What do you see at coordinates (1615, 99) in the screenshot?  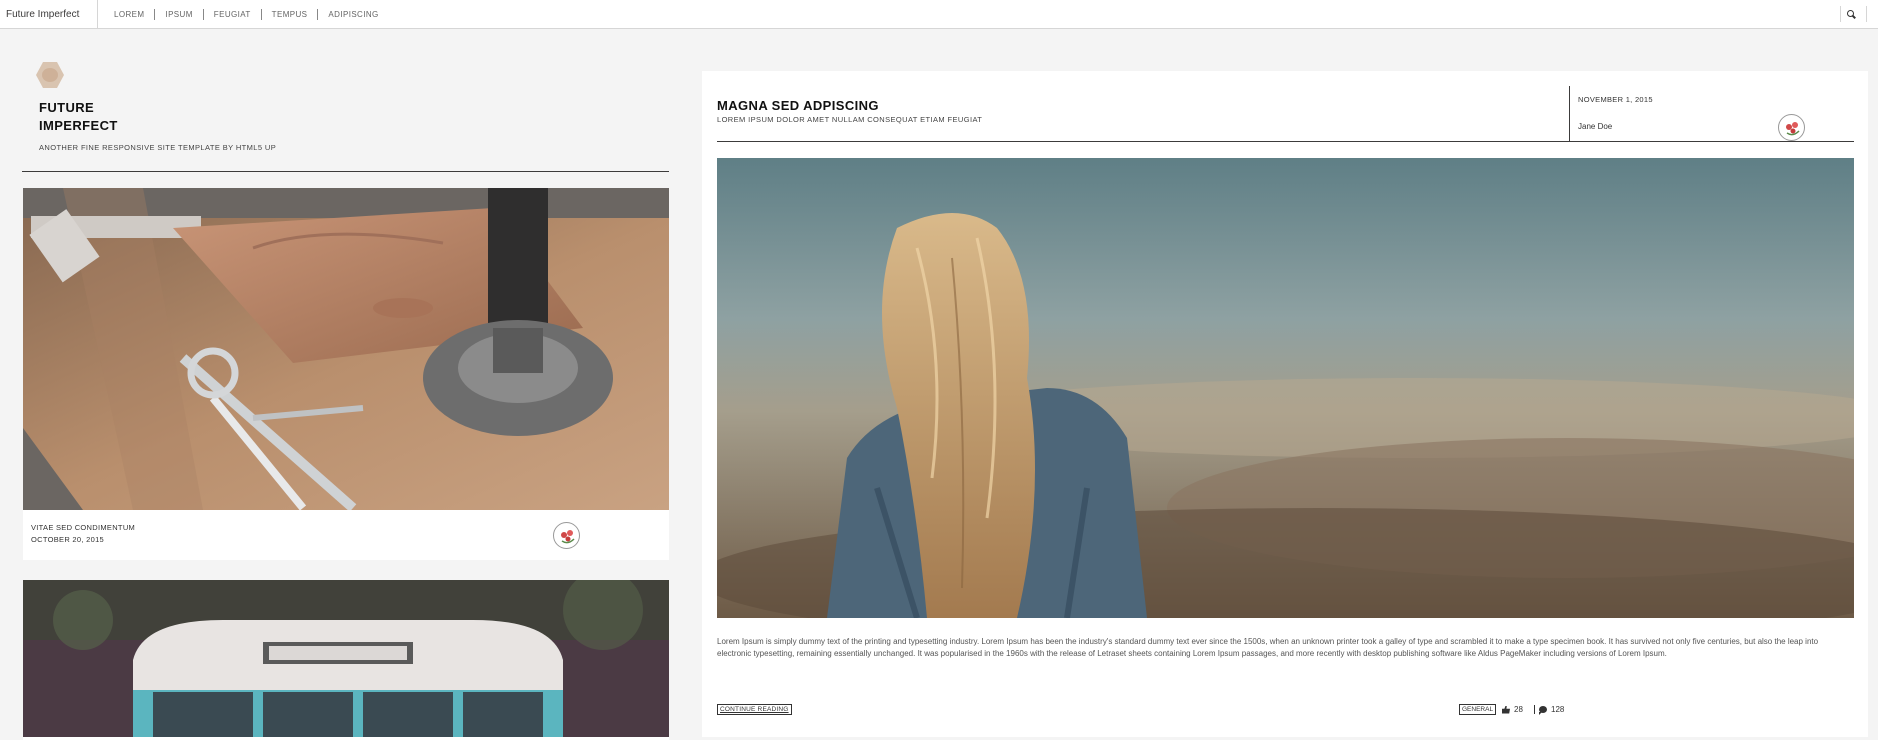 I see `post-date: NOVEMBER 1, 2015` at bounding box center [1615, 99].